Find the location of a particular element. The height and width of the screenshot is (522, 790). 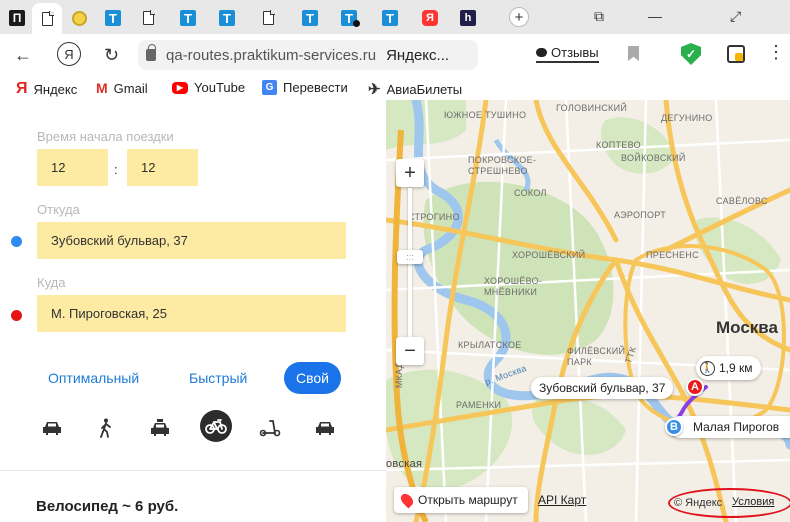

from-input: Зубовский бульвар, 37 is located at coordinates (191, 240).